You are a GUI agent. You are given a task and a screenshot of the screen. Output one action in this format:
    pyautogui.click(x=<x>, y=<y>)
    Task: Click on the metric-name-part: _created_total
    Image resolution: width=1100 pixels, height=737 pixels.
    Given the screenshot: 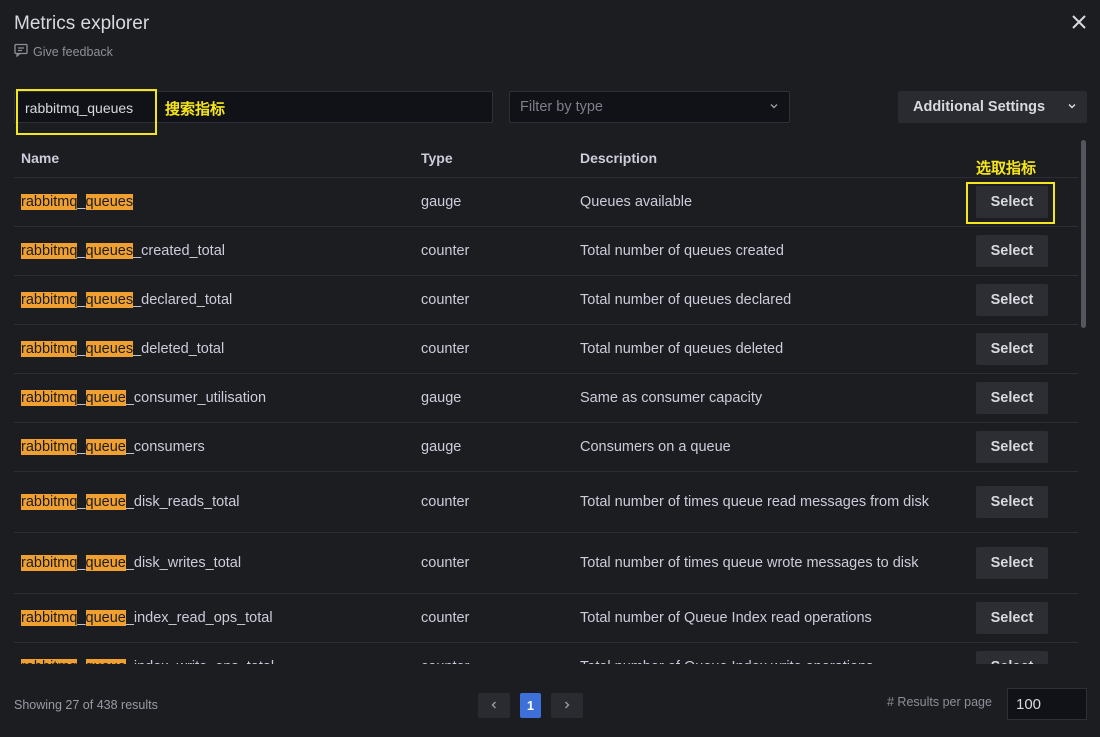 What is the action you would take?
    pyautogui.click(x=179, y=251)
    